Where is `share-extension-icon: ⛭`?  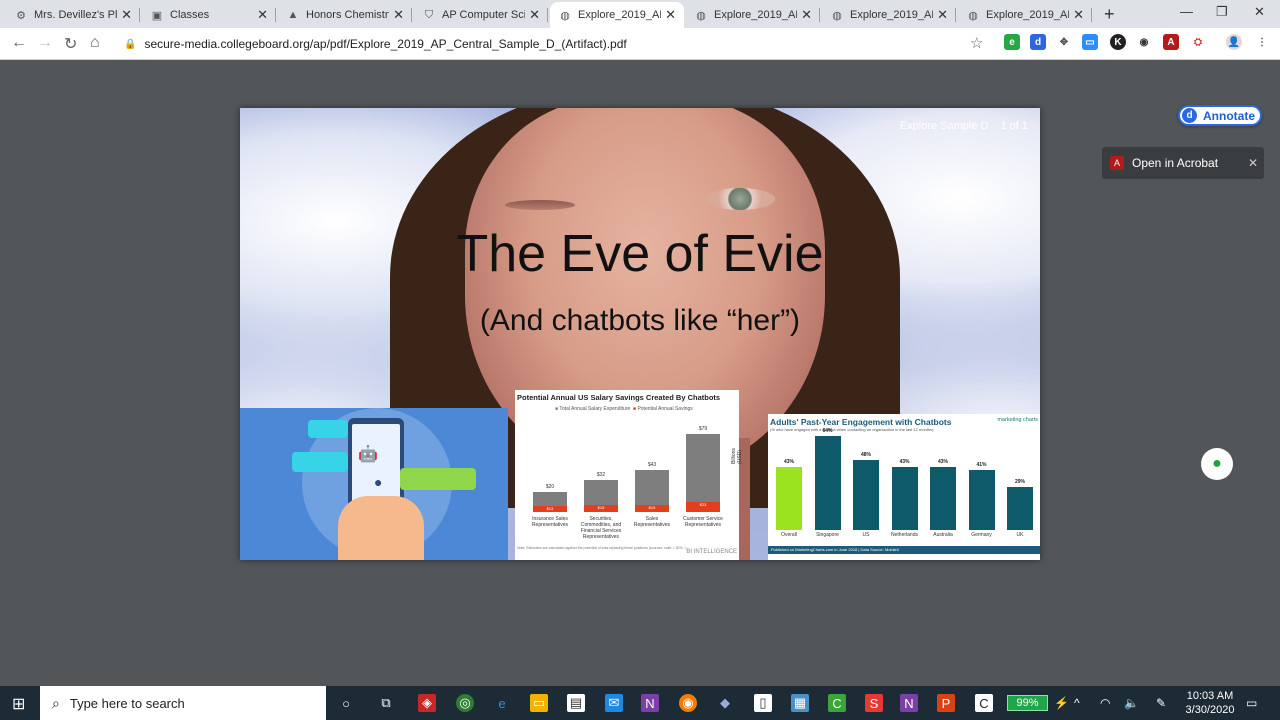
share-extension-icon: ⛭ is located at coordinates (1198, 42).